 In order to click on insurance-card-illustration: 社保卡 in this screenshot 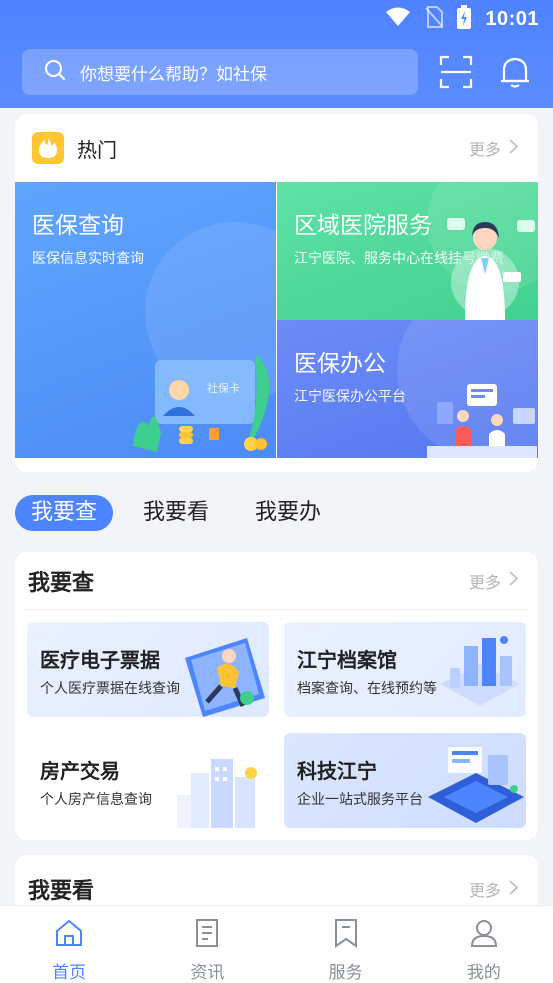, I will do `click(201, 400)`.